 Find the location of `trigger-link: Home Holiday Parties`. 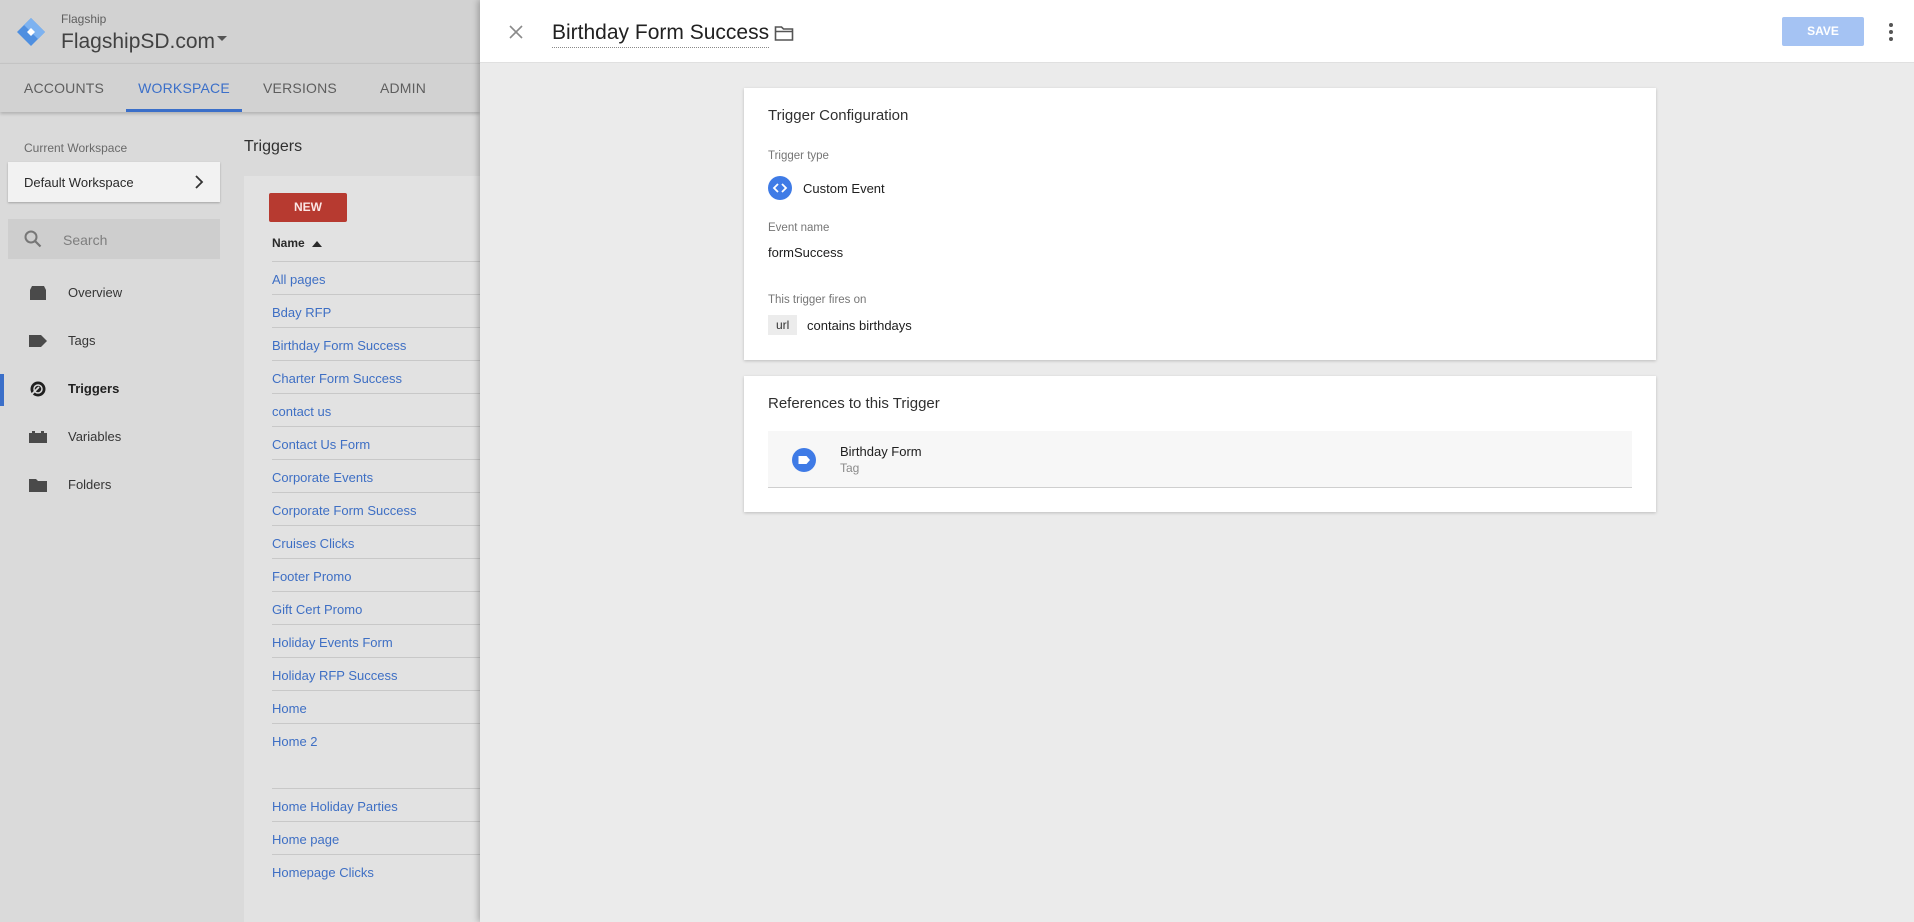

trigger-link: Home Holiday Parties is located at coordinates (335, 806).